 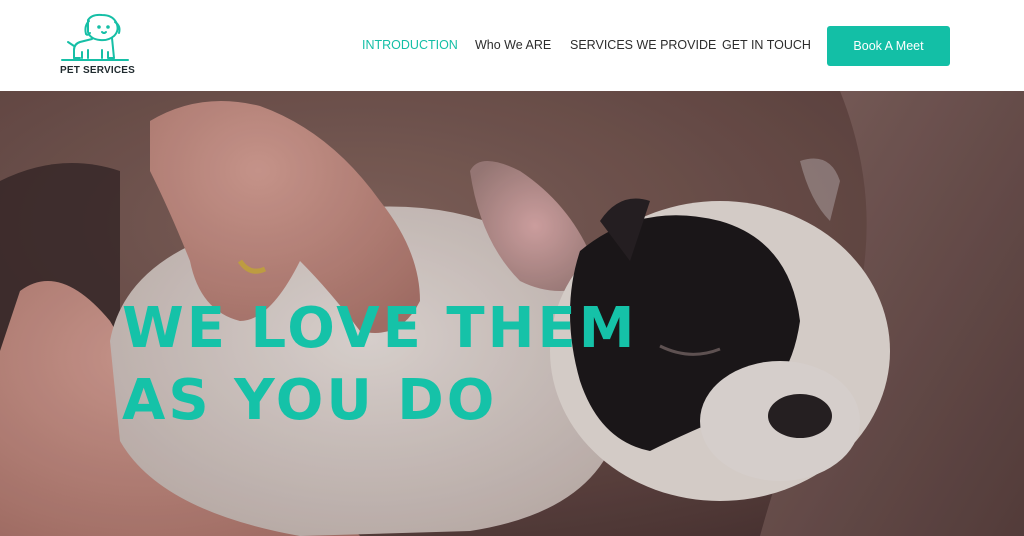 I want to click on hero-title-line2: AS YOU DO, so click(x=310, y=400).